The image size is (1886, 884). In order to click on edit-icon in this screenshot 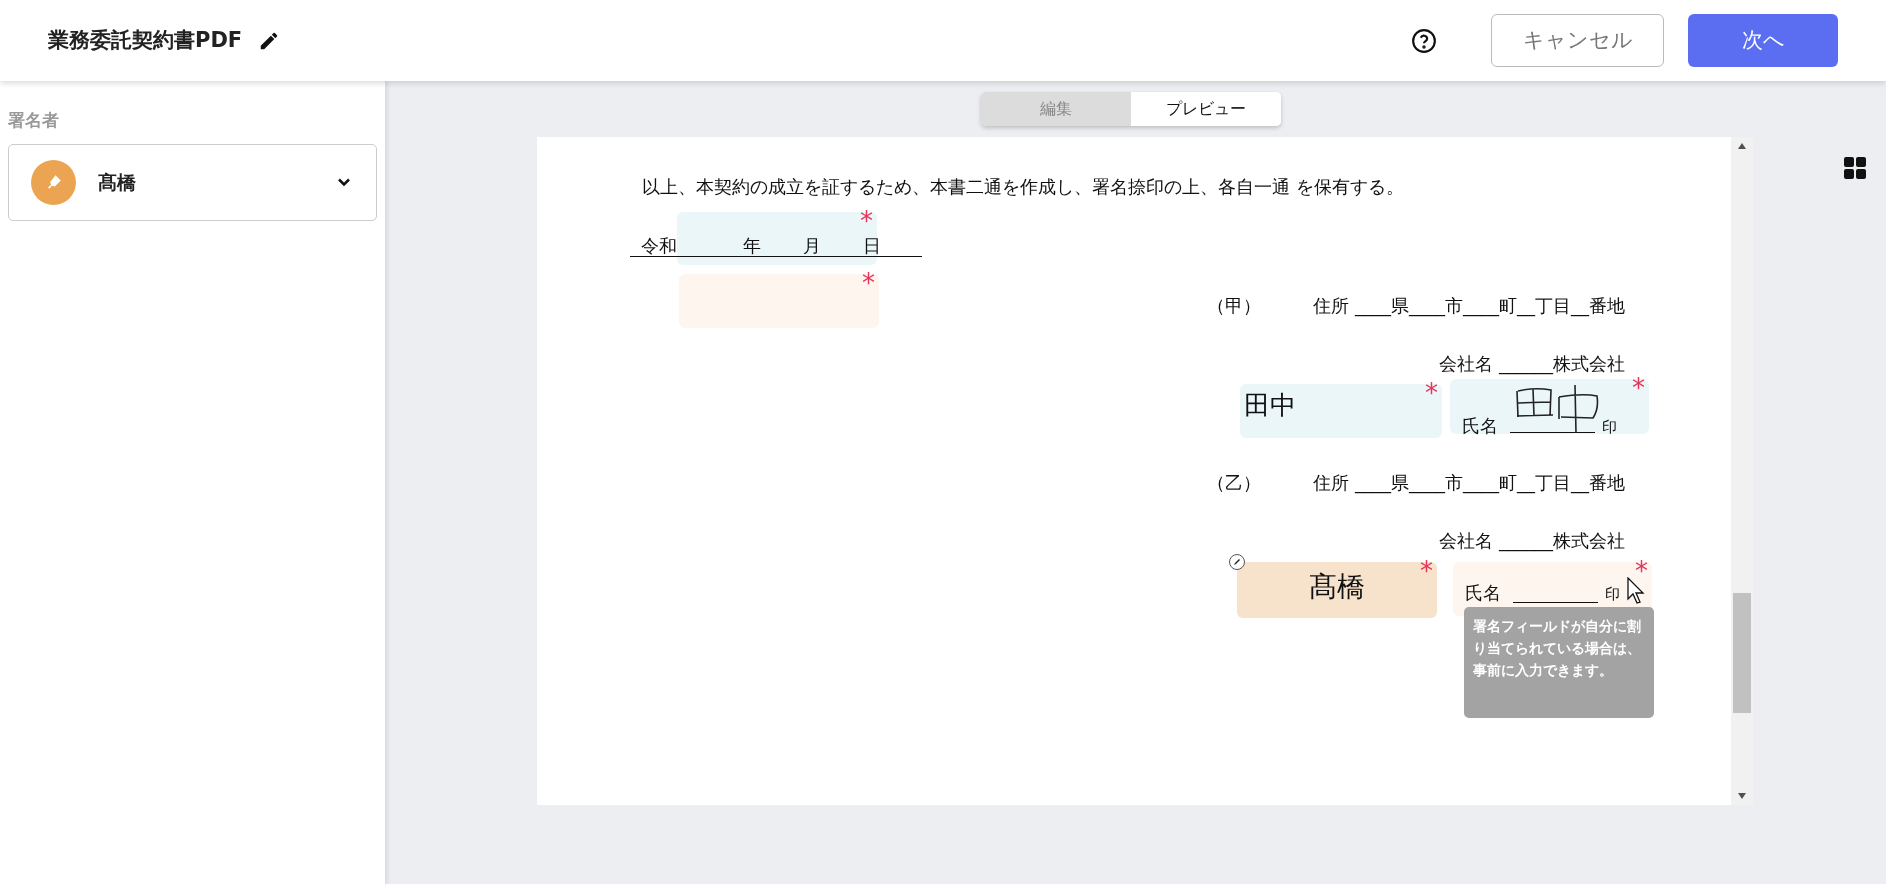, I will do `click(1237, 562)`.